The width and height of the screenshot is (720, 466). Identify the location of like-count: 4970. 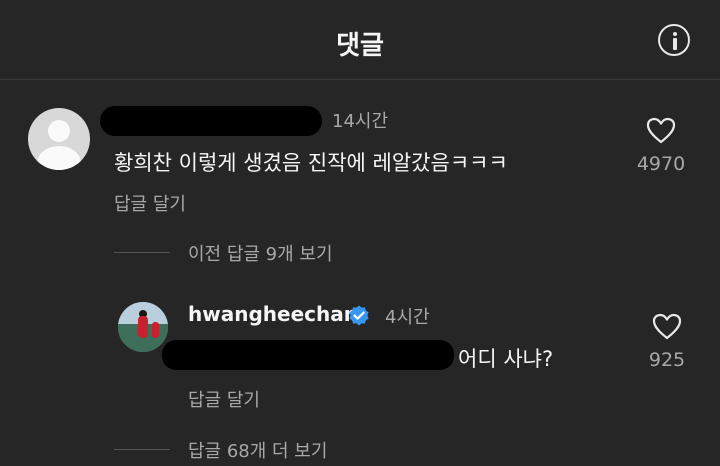
(661, 164).